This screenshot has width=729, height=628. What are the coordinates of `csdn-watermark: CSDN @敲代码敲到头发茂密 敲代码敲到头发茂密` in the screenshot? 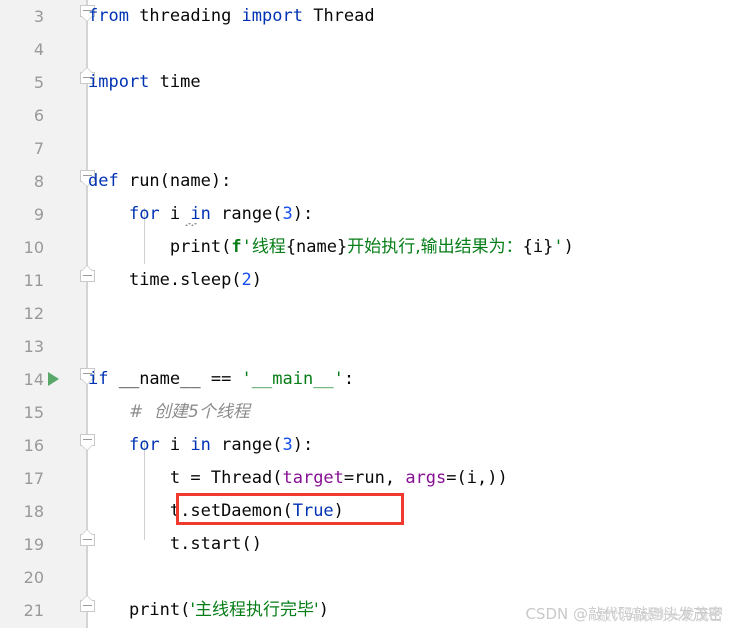 It's located at (624, 613).